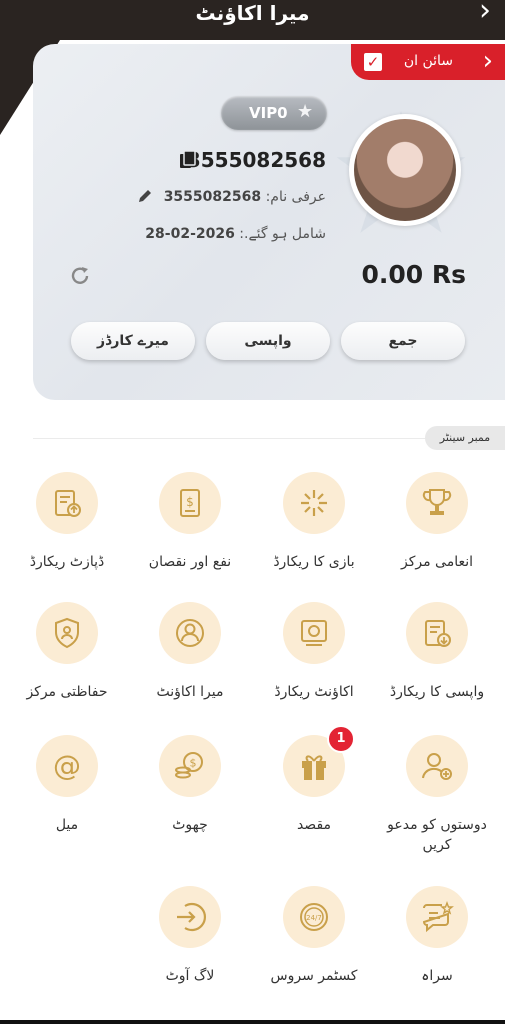  Describe the element at coordinates (80, 276) in the screenshot. I see `refresh-icon` at that location.